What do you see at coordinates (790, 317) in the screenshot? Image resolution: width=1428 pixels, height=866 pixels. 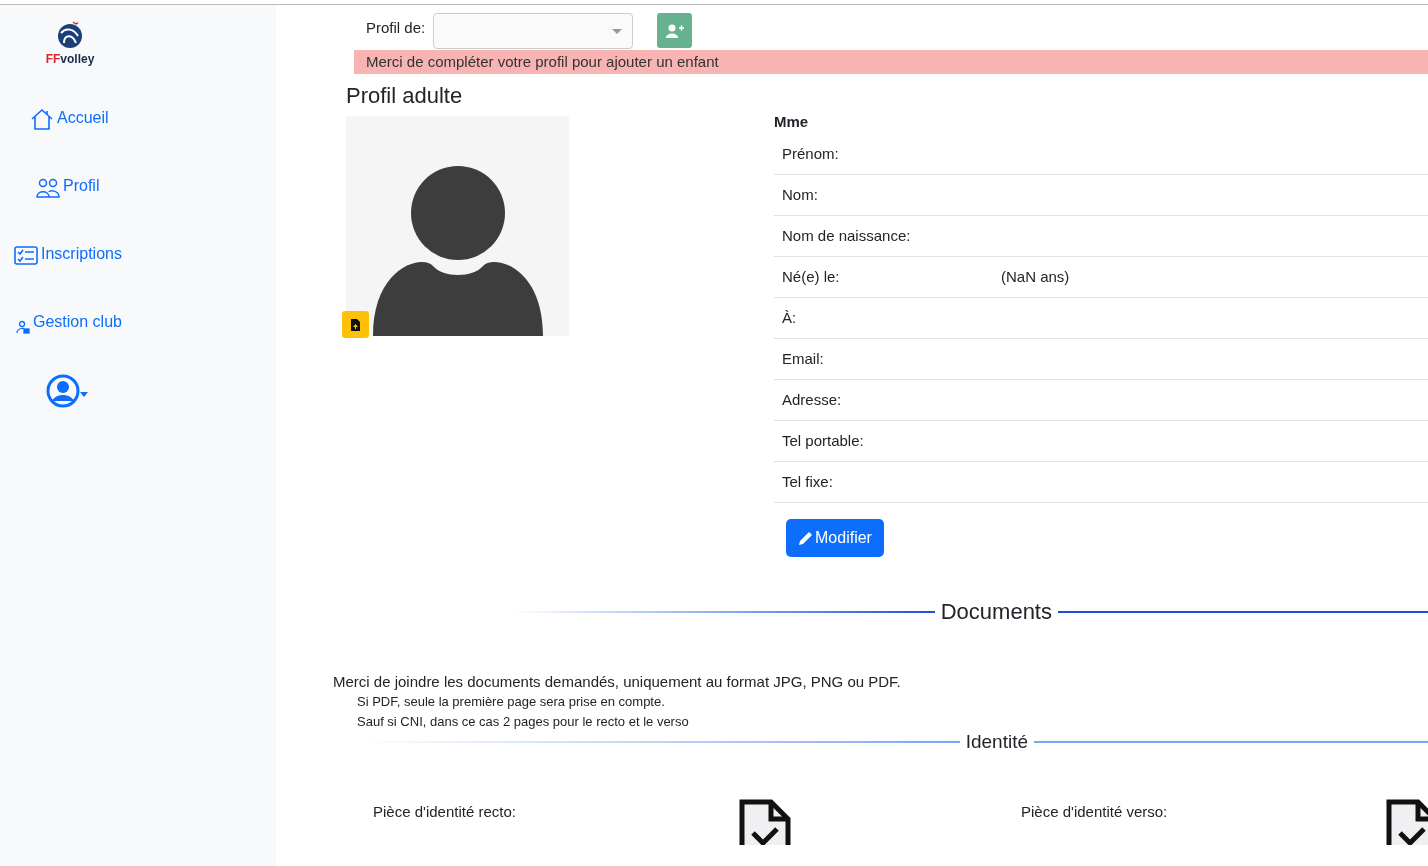 I see `field-label: À:` at bounding box center [790, 317].